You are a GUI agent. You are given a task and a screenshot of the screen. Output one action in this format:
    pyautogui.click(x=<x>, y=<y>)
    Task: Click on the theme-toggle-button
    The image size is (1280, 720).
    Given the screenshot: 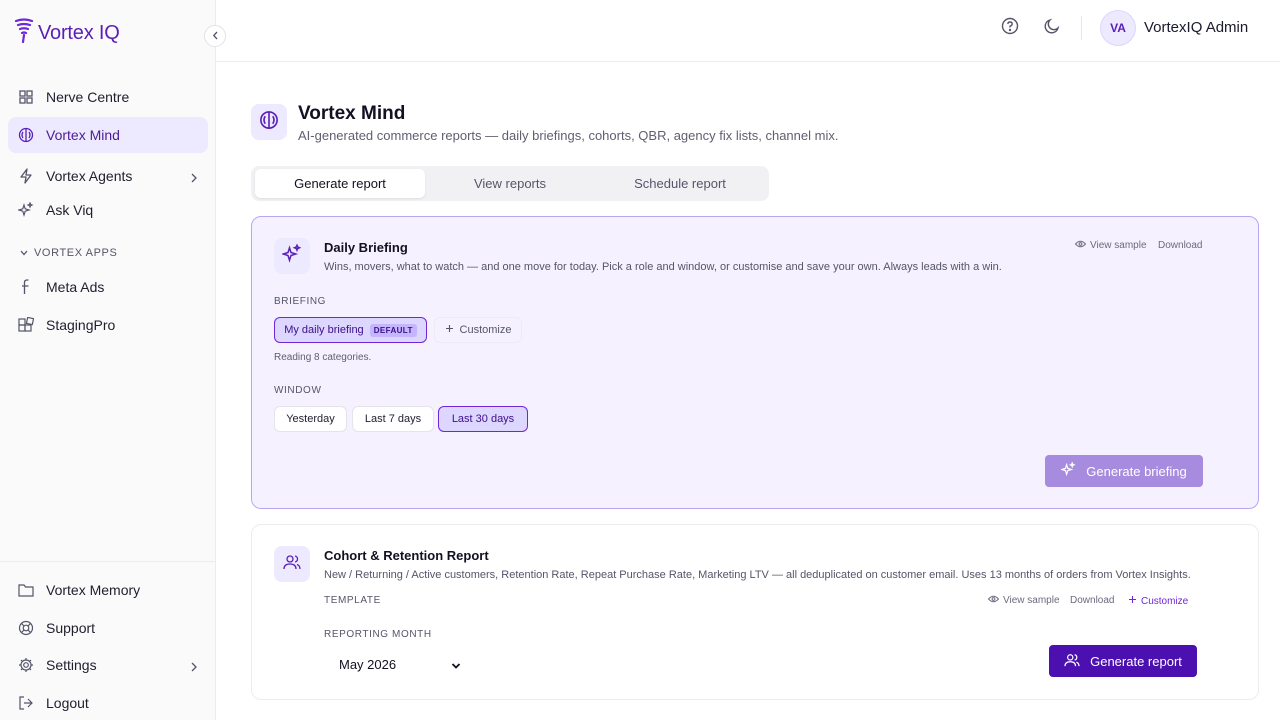 What is the action you would take?
    pyautogui.click(x=1052, y=28)
    